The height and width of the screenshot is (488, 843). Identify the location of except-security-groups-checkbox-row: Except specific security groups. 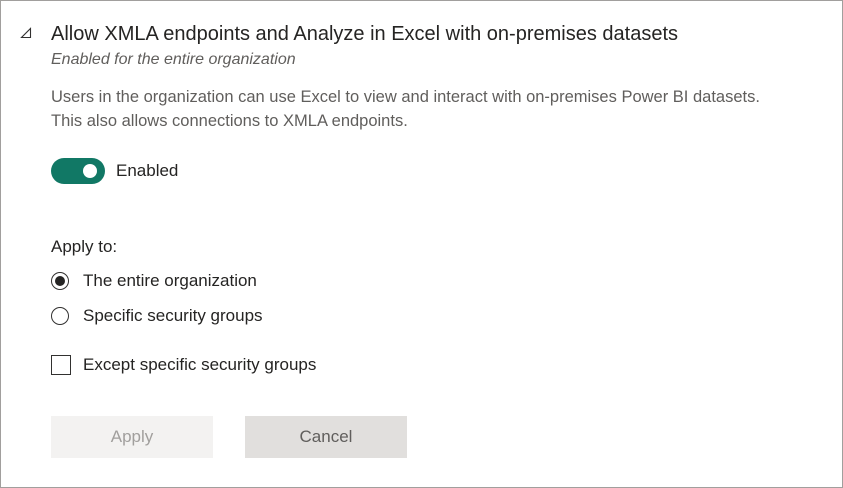
(183, 365).